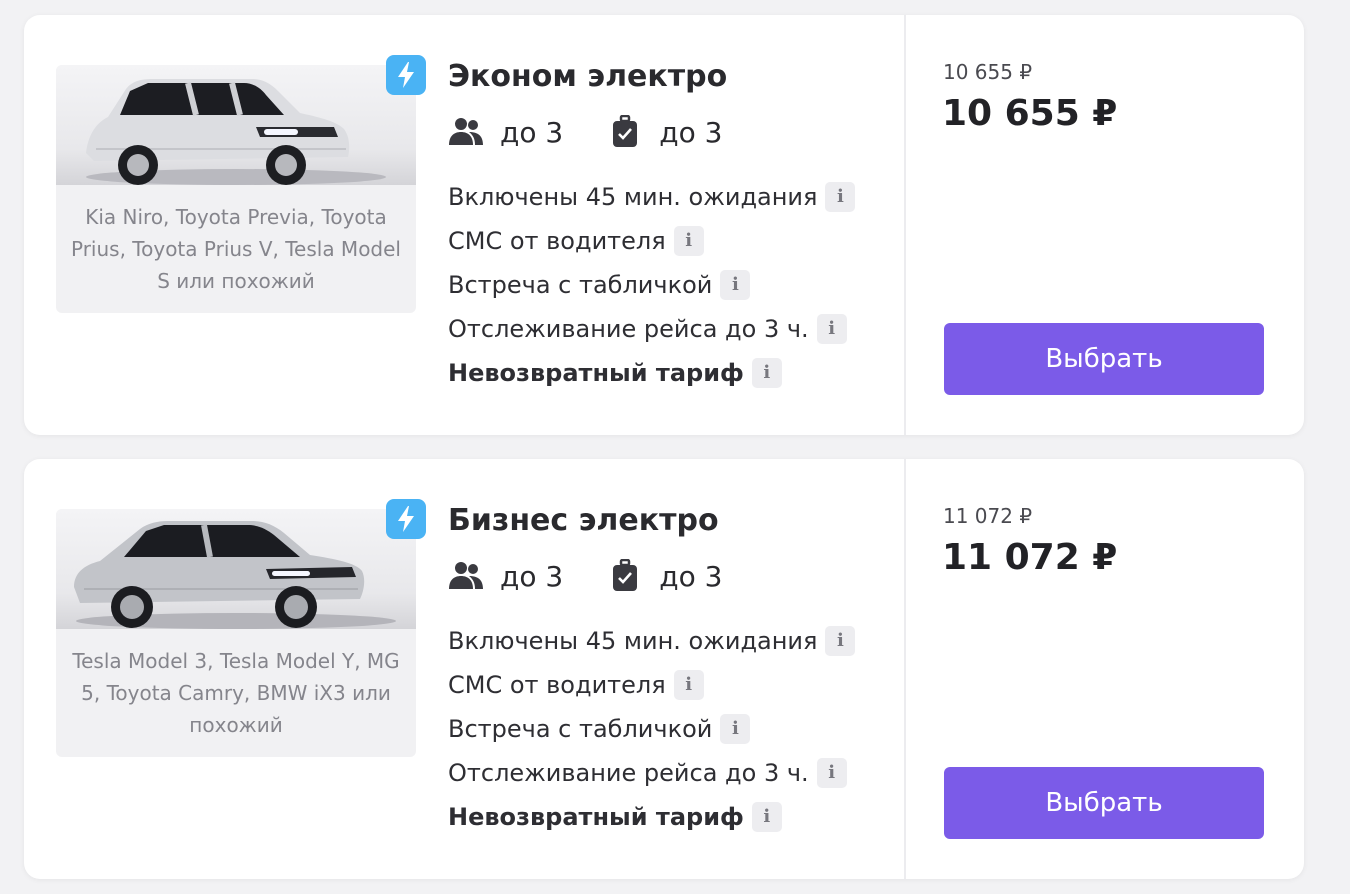 Image resolution: width=1350 pixels, height=894 pixels. Describe the element at coordinates (583, 520) in the screenshot. I see `tariff-title: Бизнес электро` at that location.